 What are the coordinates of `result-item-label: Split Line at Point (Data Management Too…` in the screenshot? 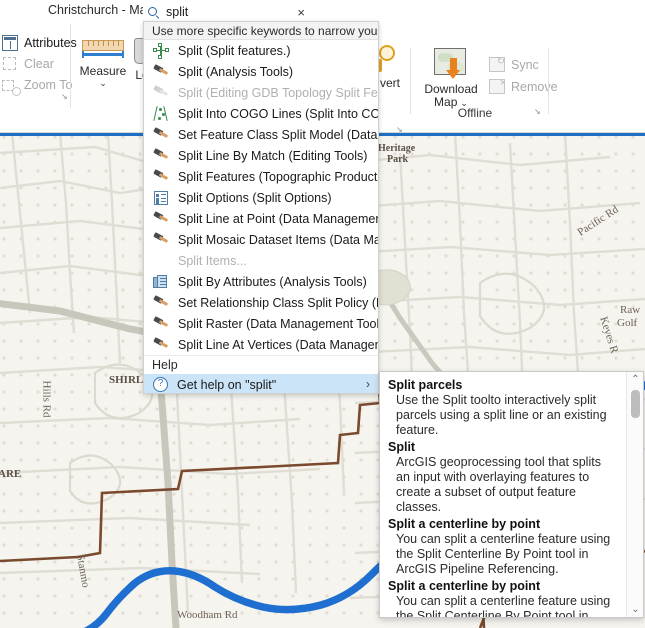 It's located at (278, 218).